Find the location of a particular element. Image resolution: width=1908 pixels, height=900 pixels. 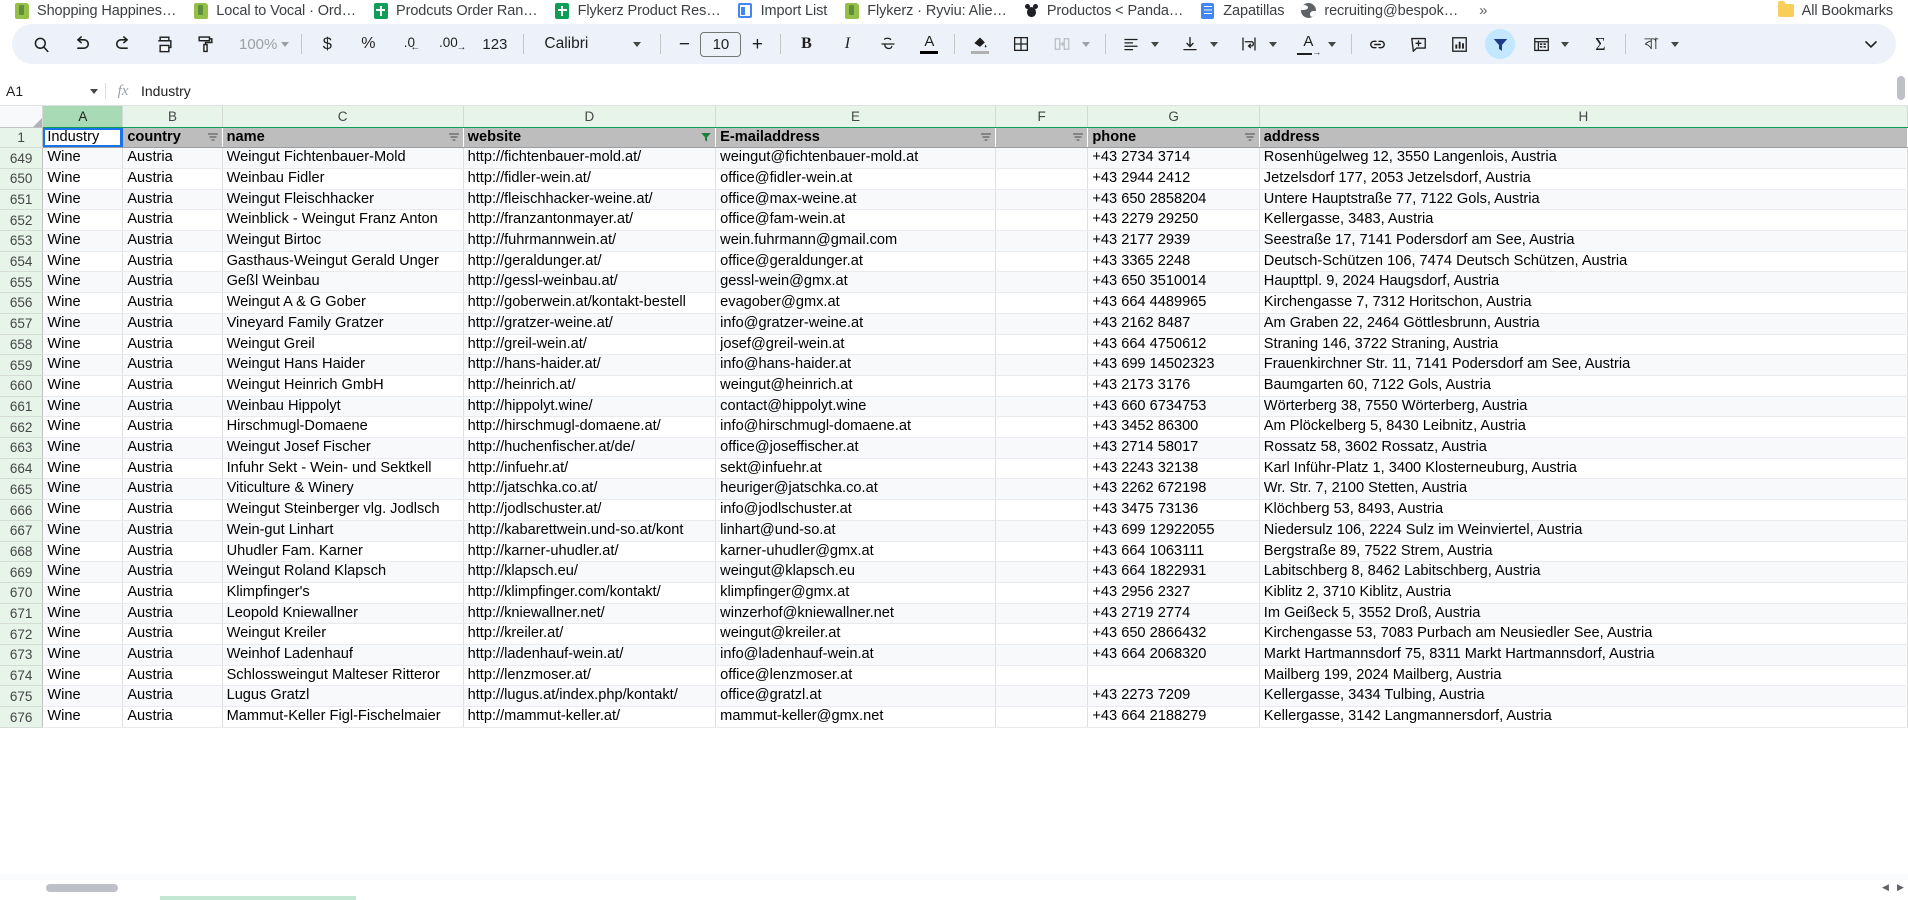

comment-icon is located at coordinates (1418, 44).